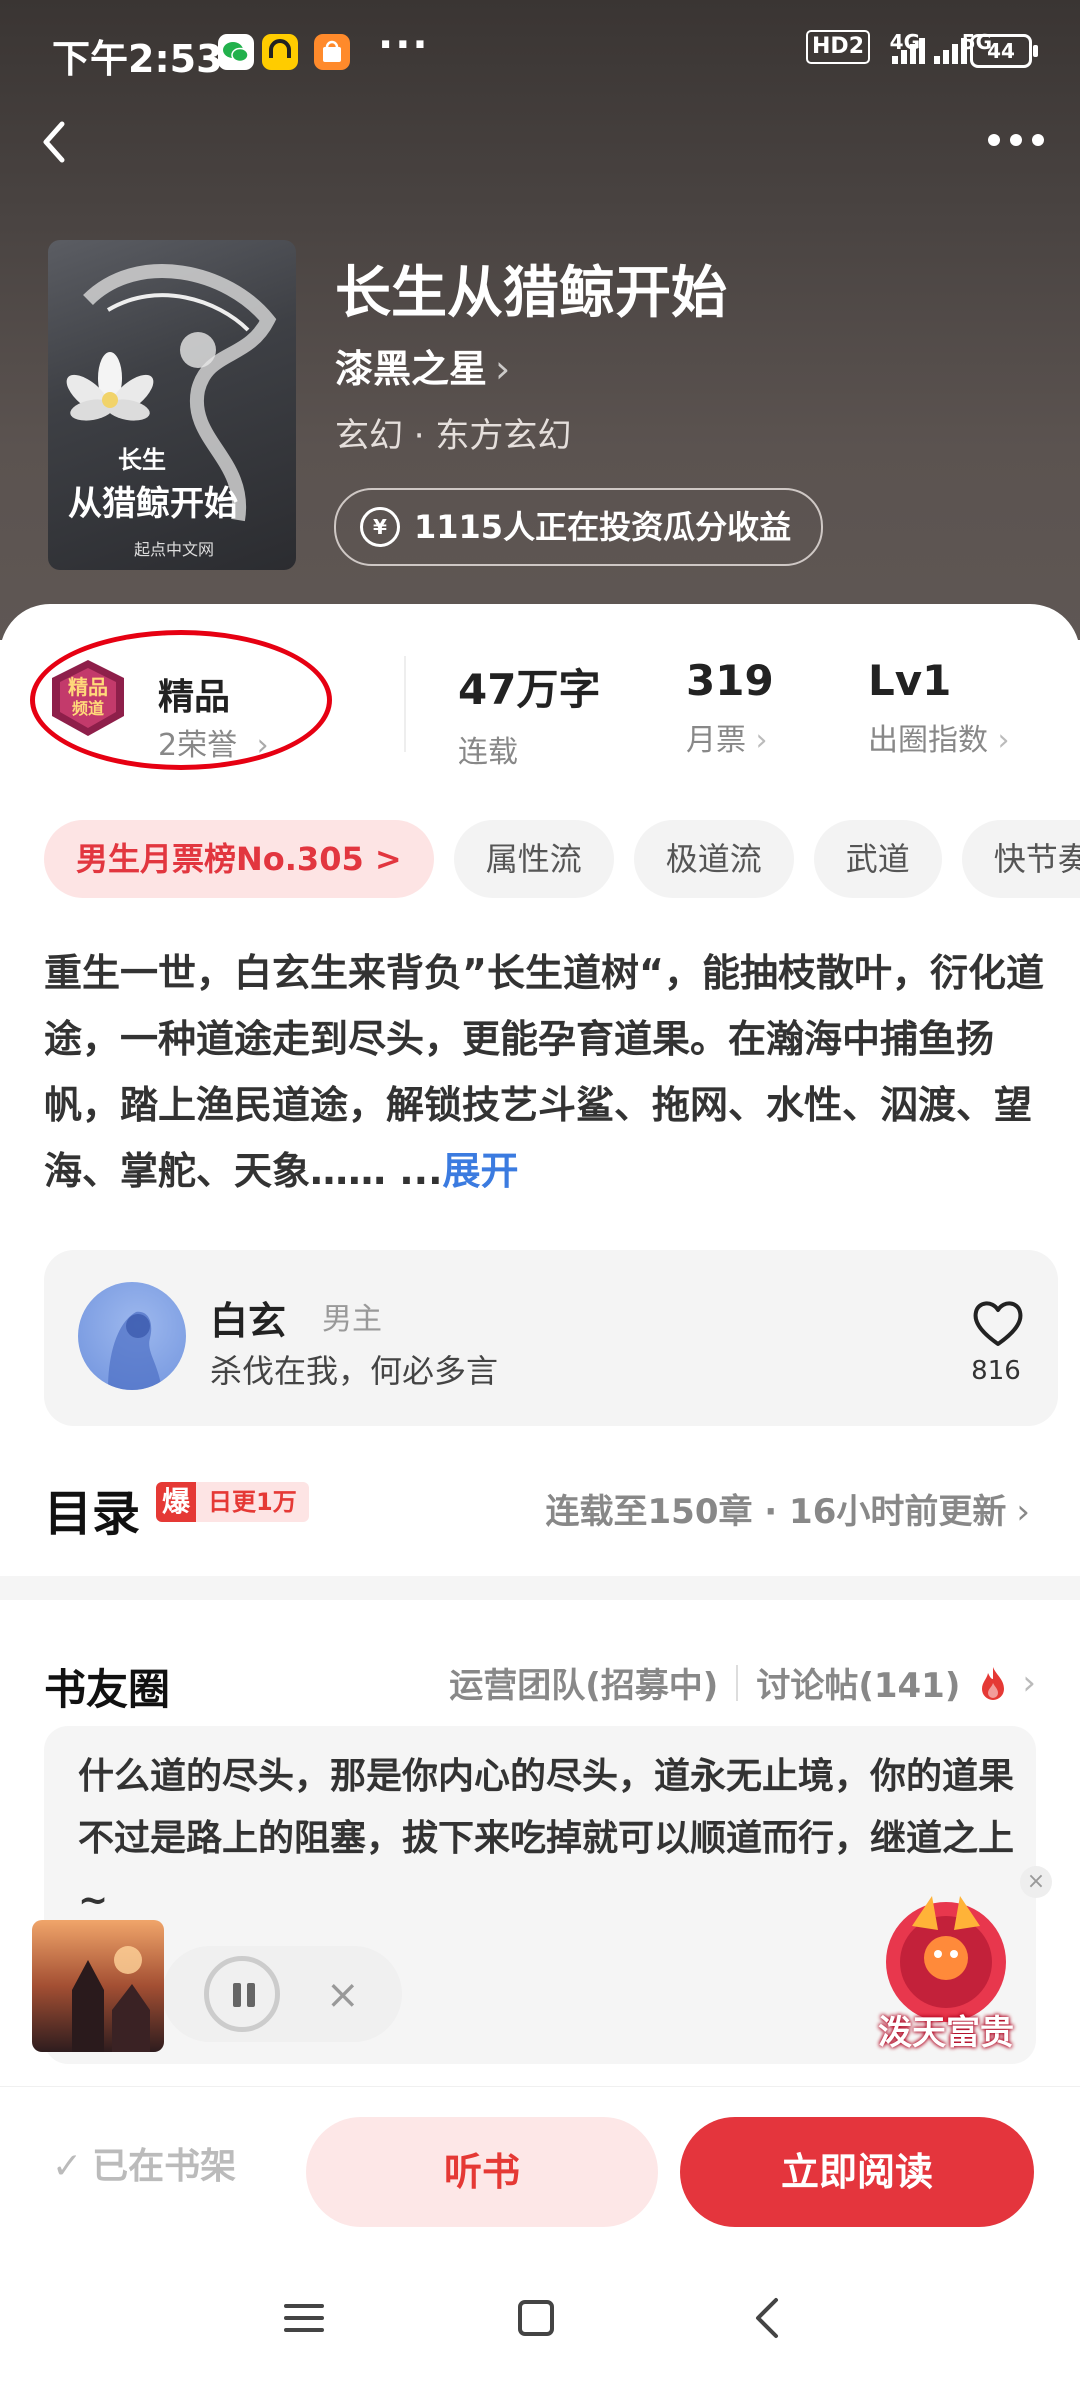 The image size is (1080, 2400). What do you see at coordinates (1036, 1882) in the screenshot?
I see `promo-close-icon: ×` at bounding box center [1036, 1882].